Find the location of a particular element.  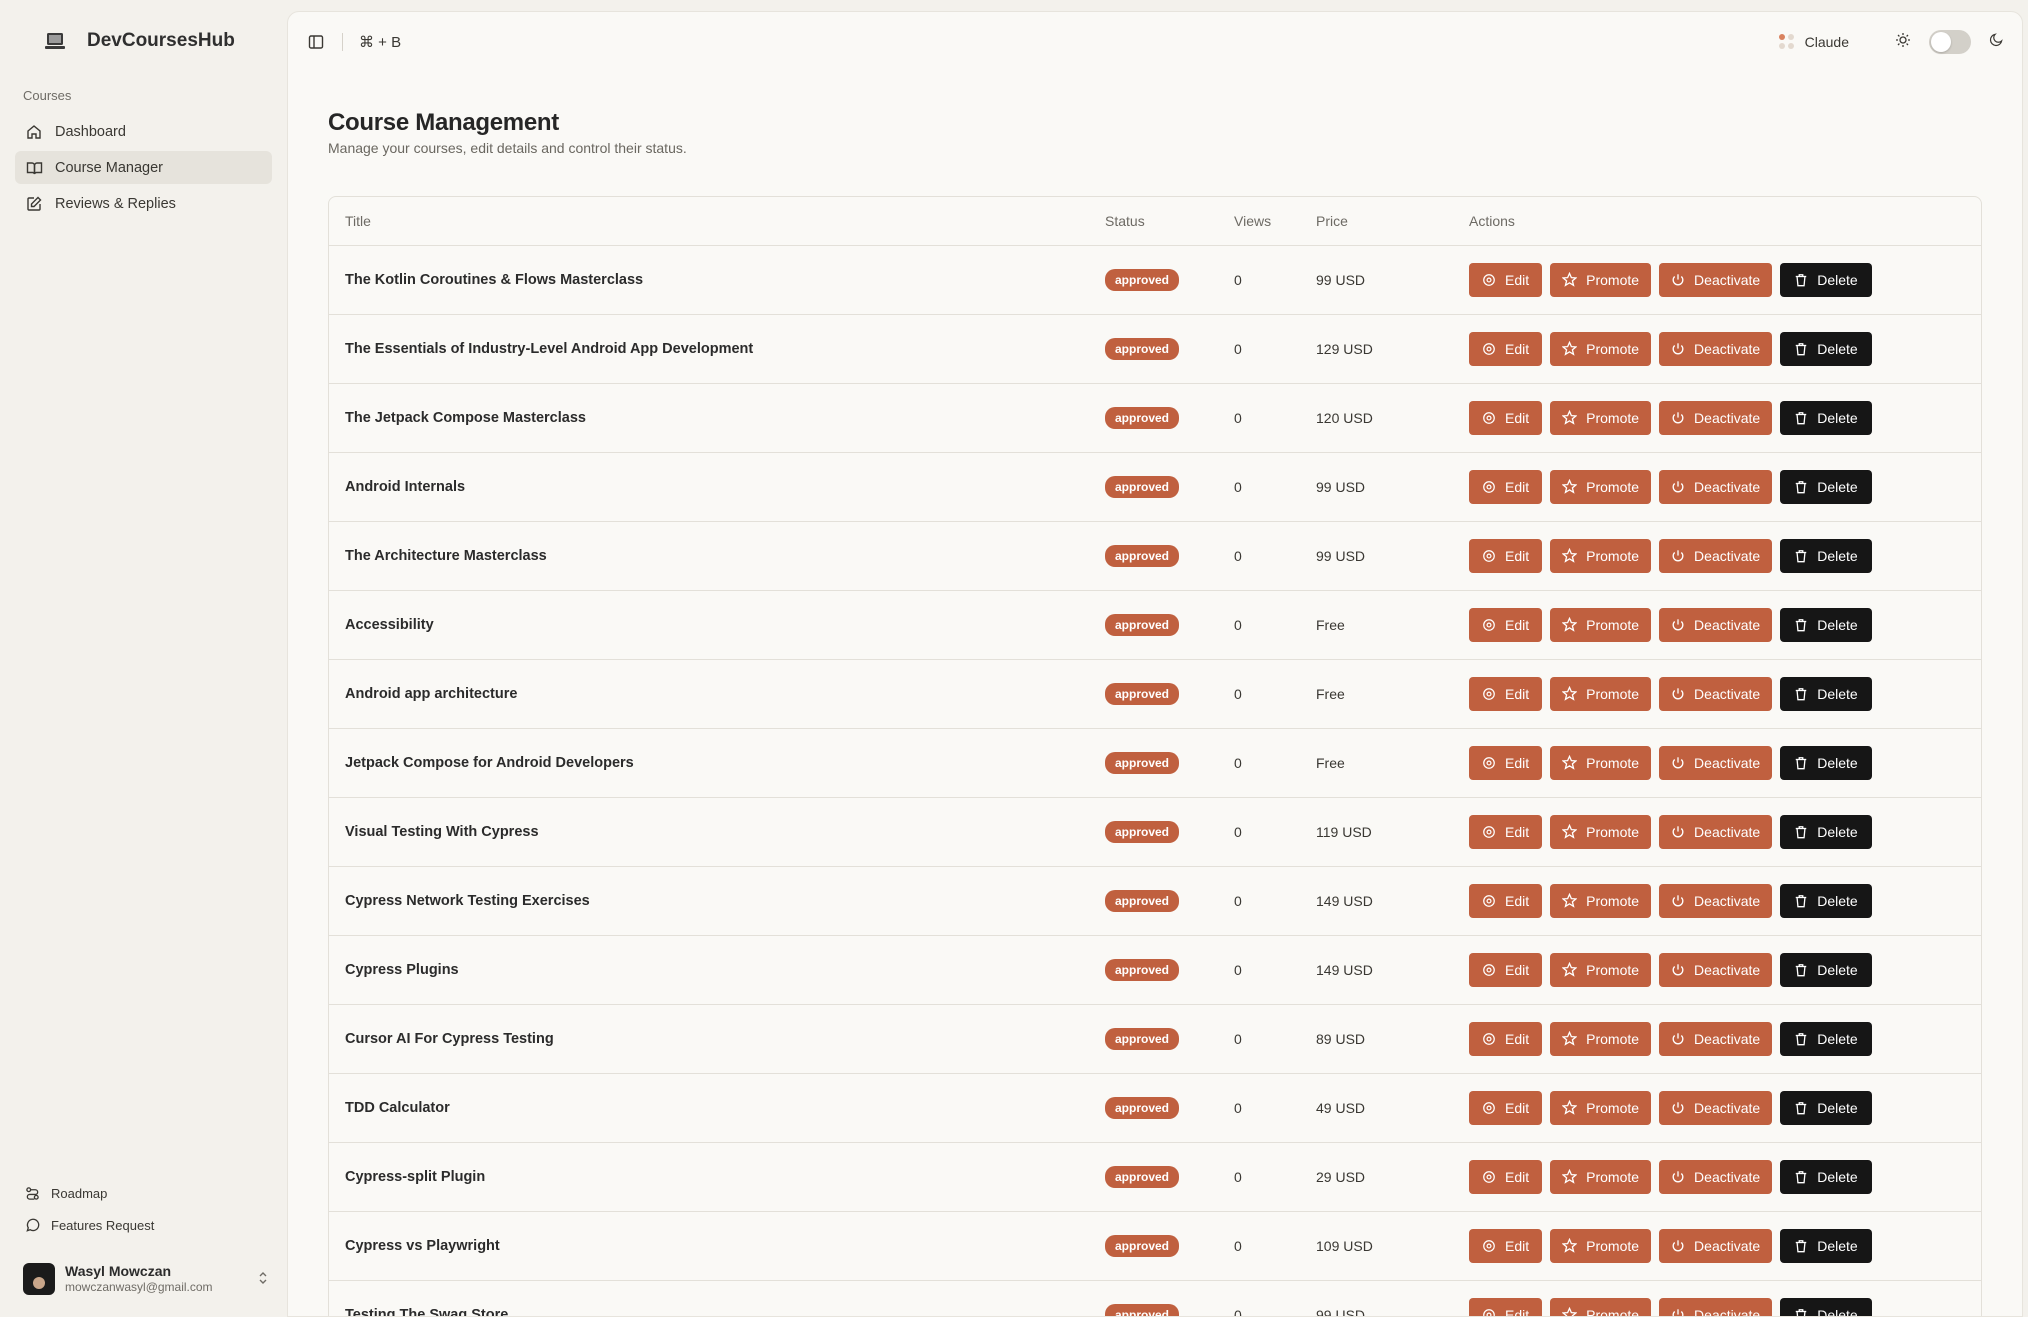

settings-icon is located at coordinates (1489, 900).